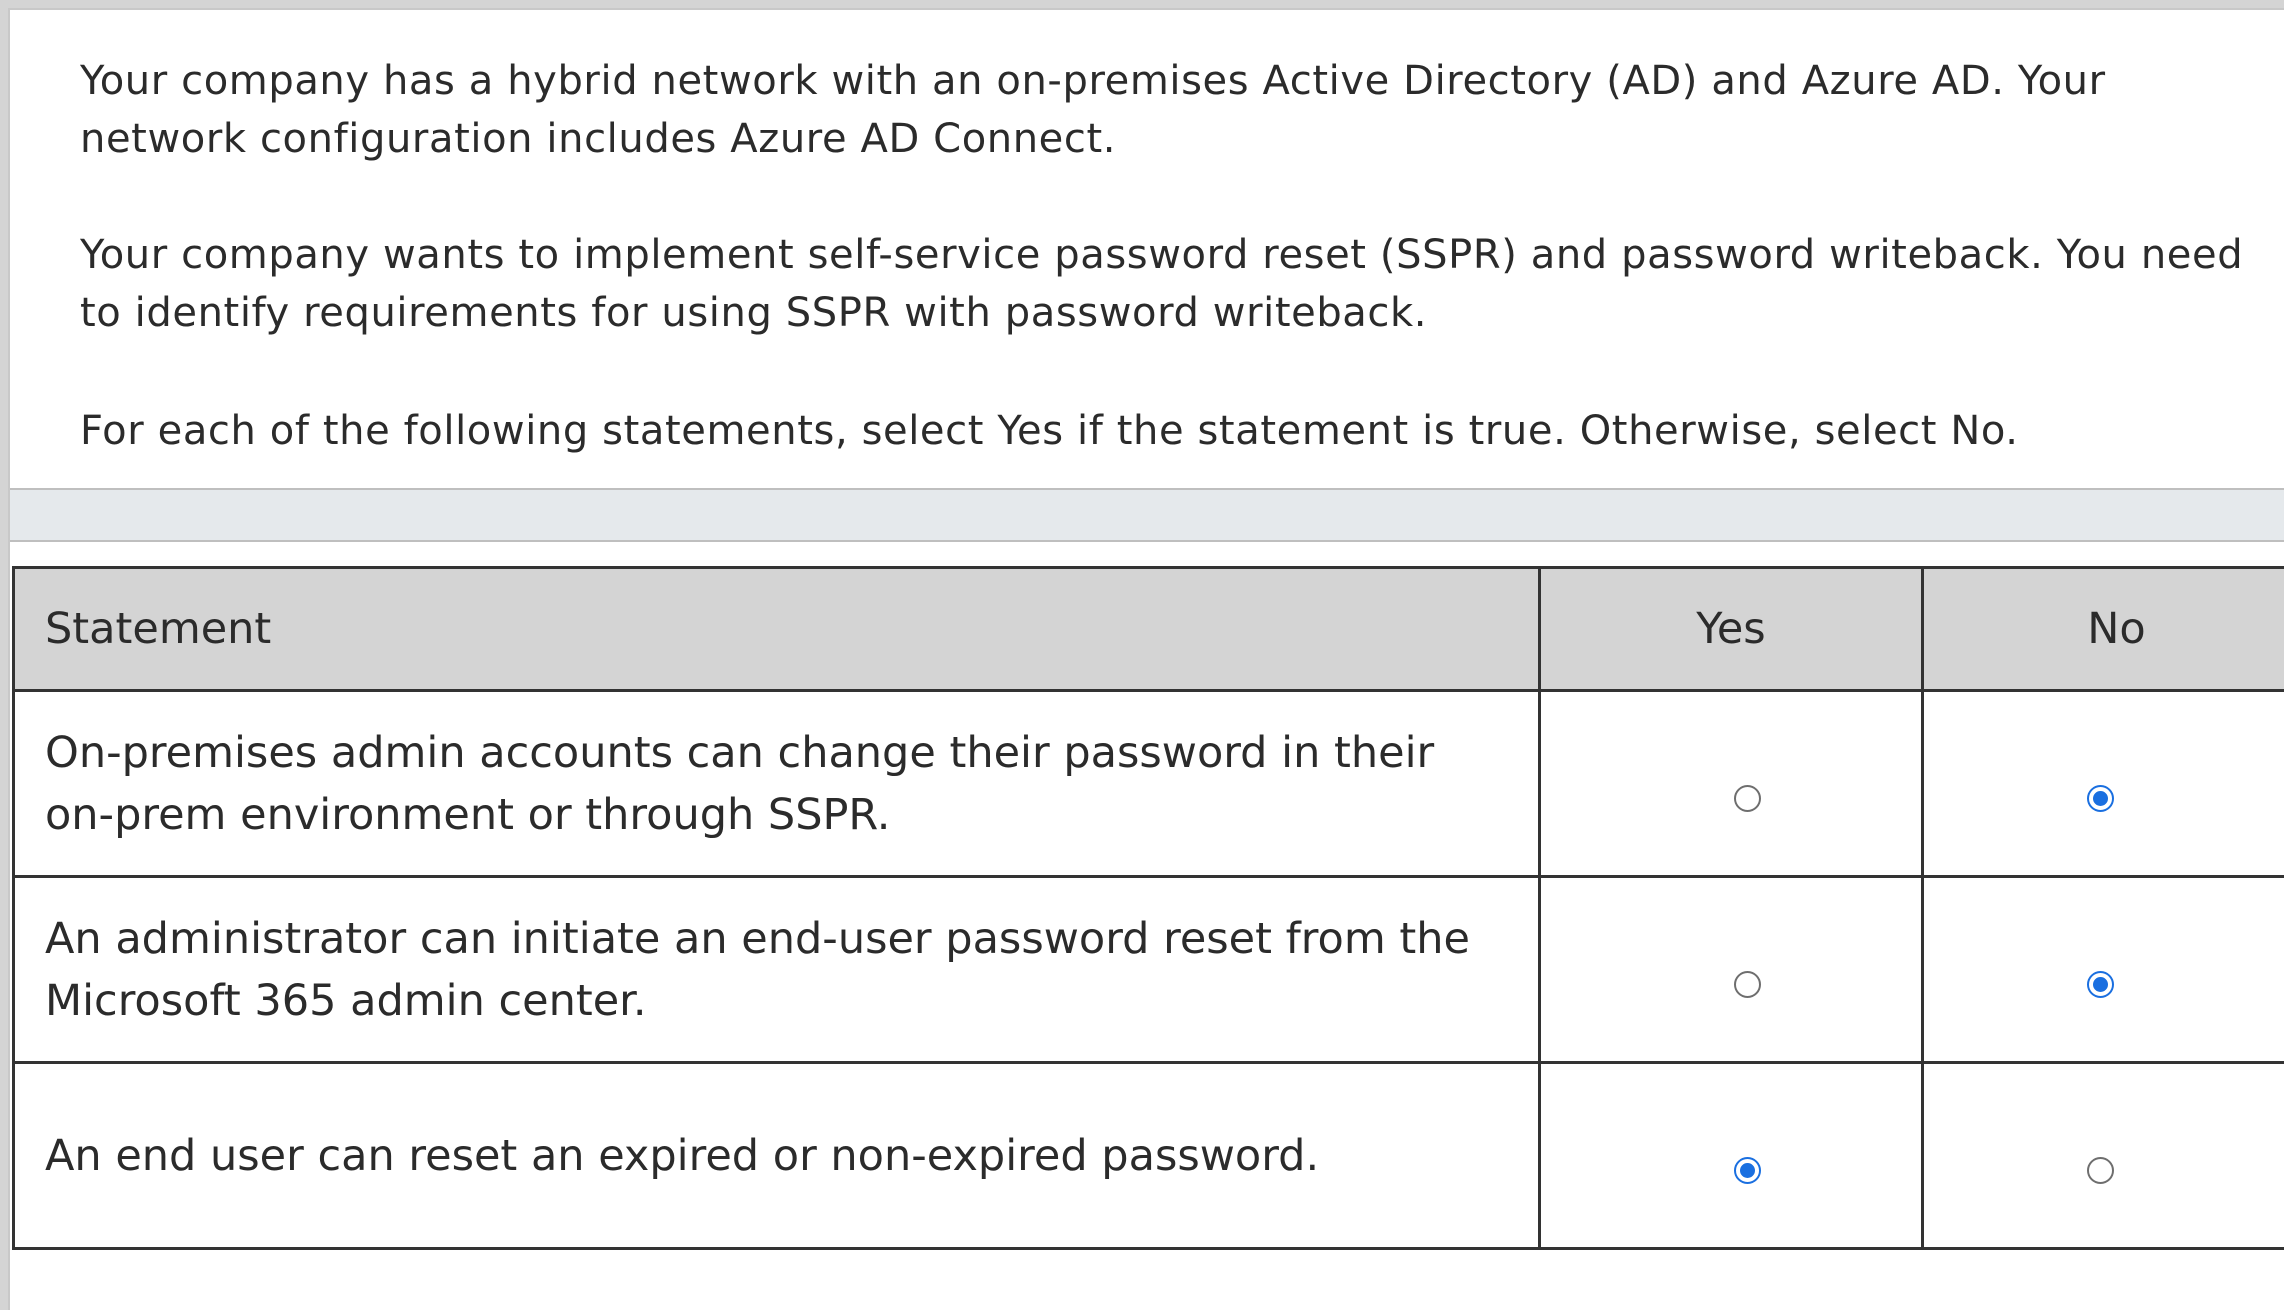 The height and width of the screenshot is (1310, 2284). I want to click on statement-1-yes-cell, so click(1731, 784).